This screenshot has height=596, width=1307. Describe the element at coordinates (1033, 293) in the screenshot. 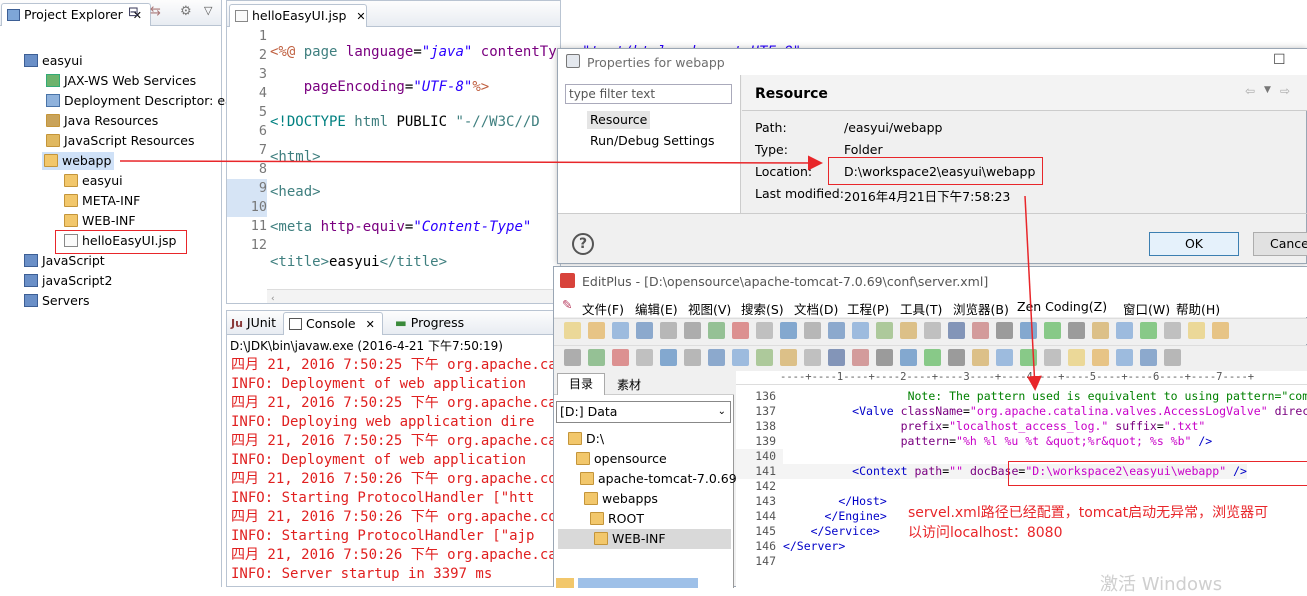

I see `arrow-to-server-xml` at that location.